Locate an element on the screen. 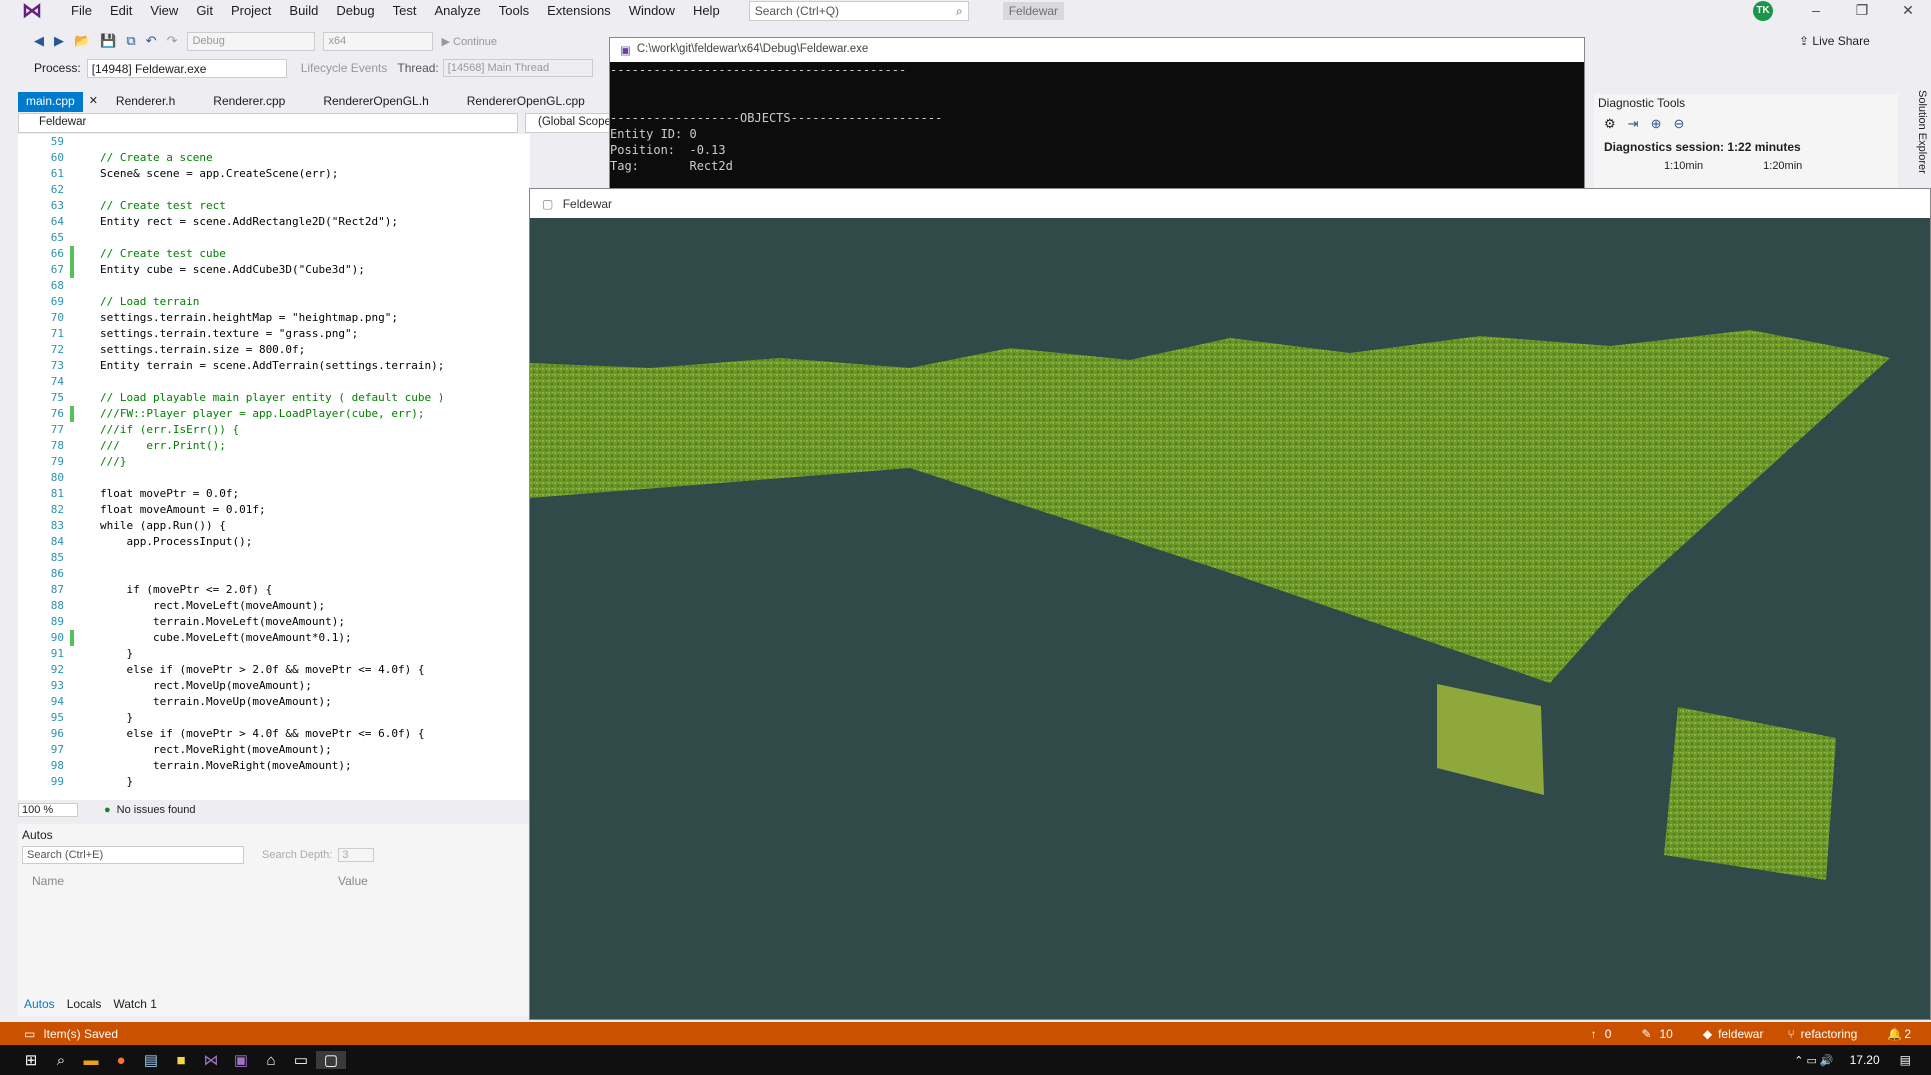 The width and height of the screenshot is (1931, 1075). visual-studio-icon: ⋈ is located at coordinates (211, 1060).